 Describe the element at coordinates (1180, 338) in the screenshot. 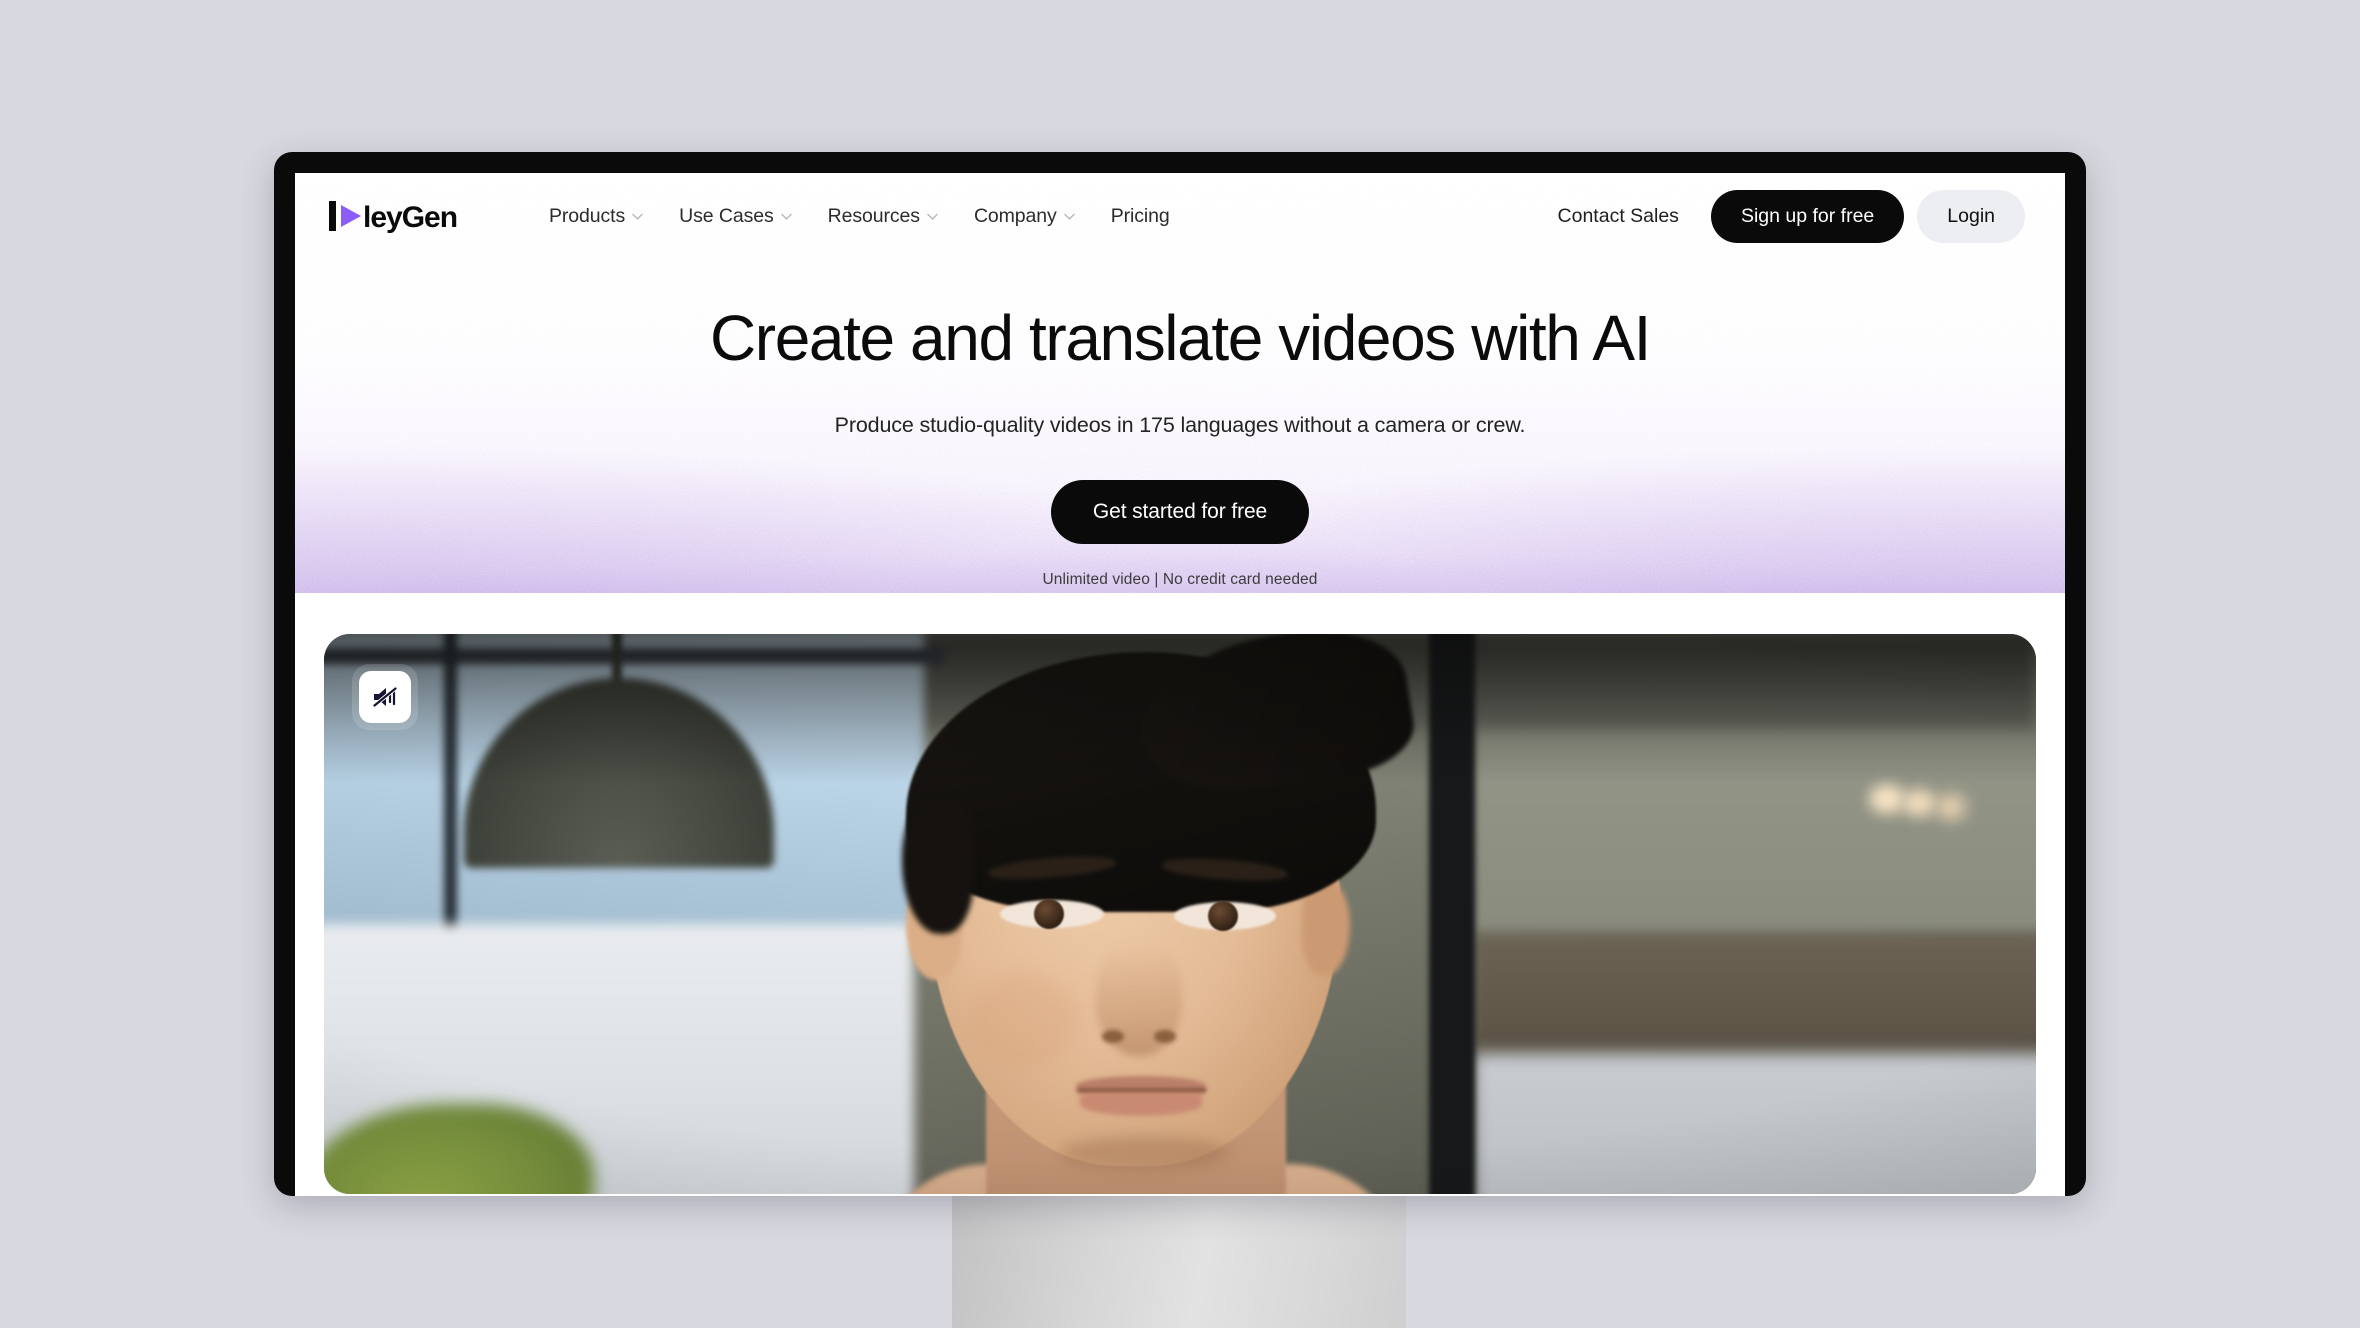

I see `page-title: Create and translate videos with AI` at that location.